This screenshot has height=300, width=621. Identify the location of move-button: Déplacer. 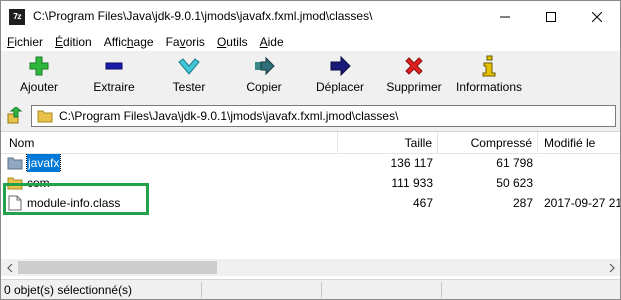
(340, 77).